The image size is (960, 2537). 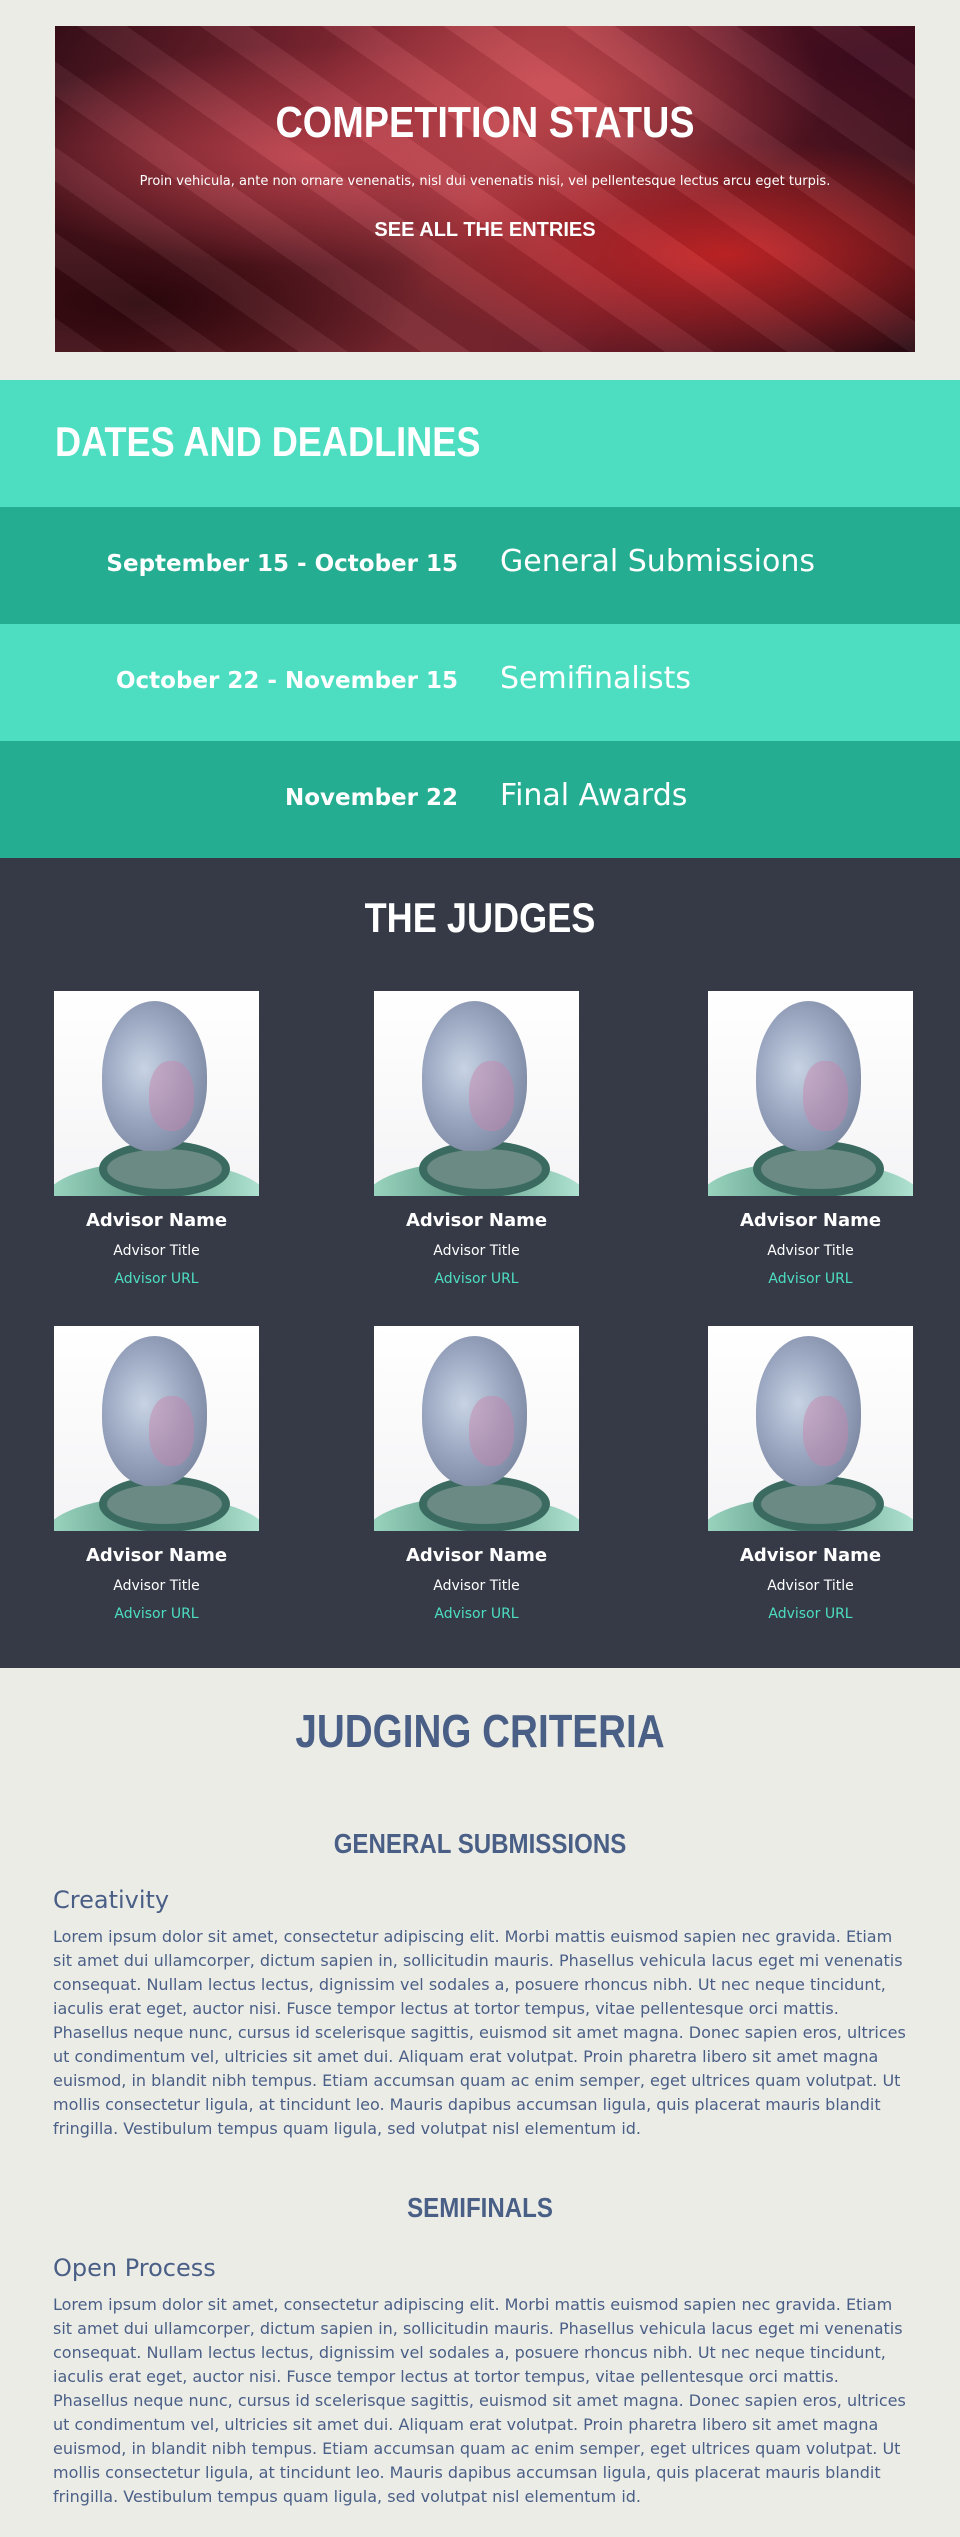 What do you see at coordinates (282, 564) in the screenshot?
I see `date-range: September 15 - October 15` at bounding box center [282, 564].